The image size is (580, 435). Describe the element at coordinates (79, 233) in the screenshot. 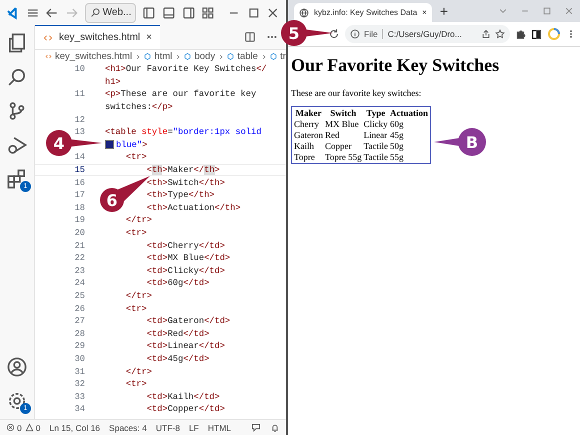

I see `line-number: 20` at that location.